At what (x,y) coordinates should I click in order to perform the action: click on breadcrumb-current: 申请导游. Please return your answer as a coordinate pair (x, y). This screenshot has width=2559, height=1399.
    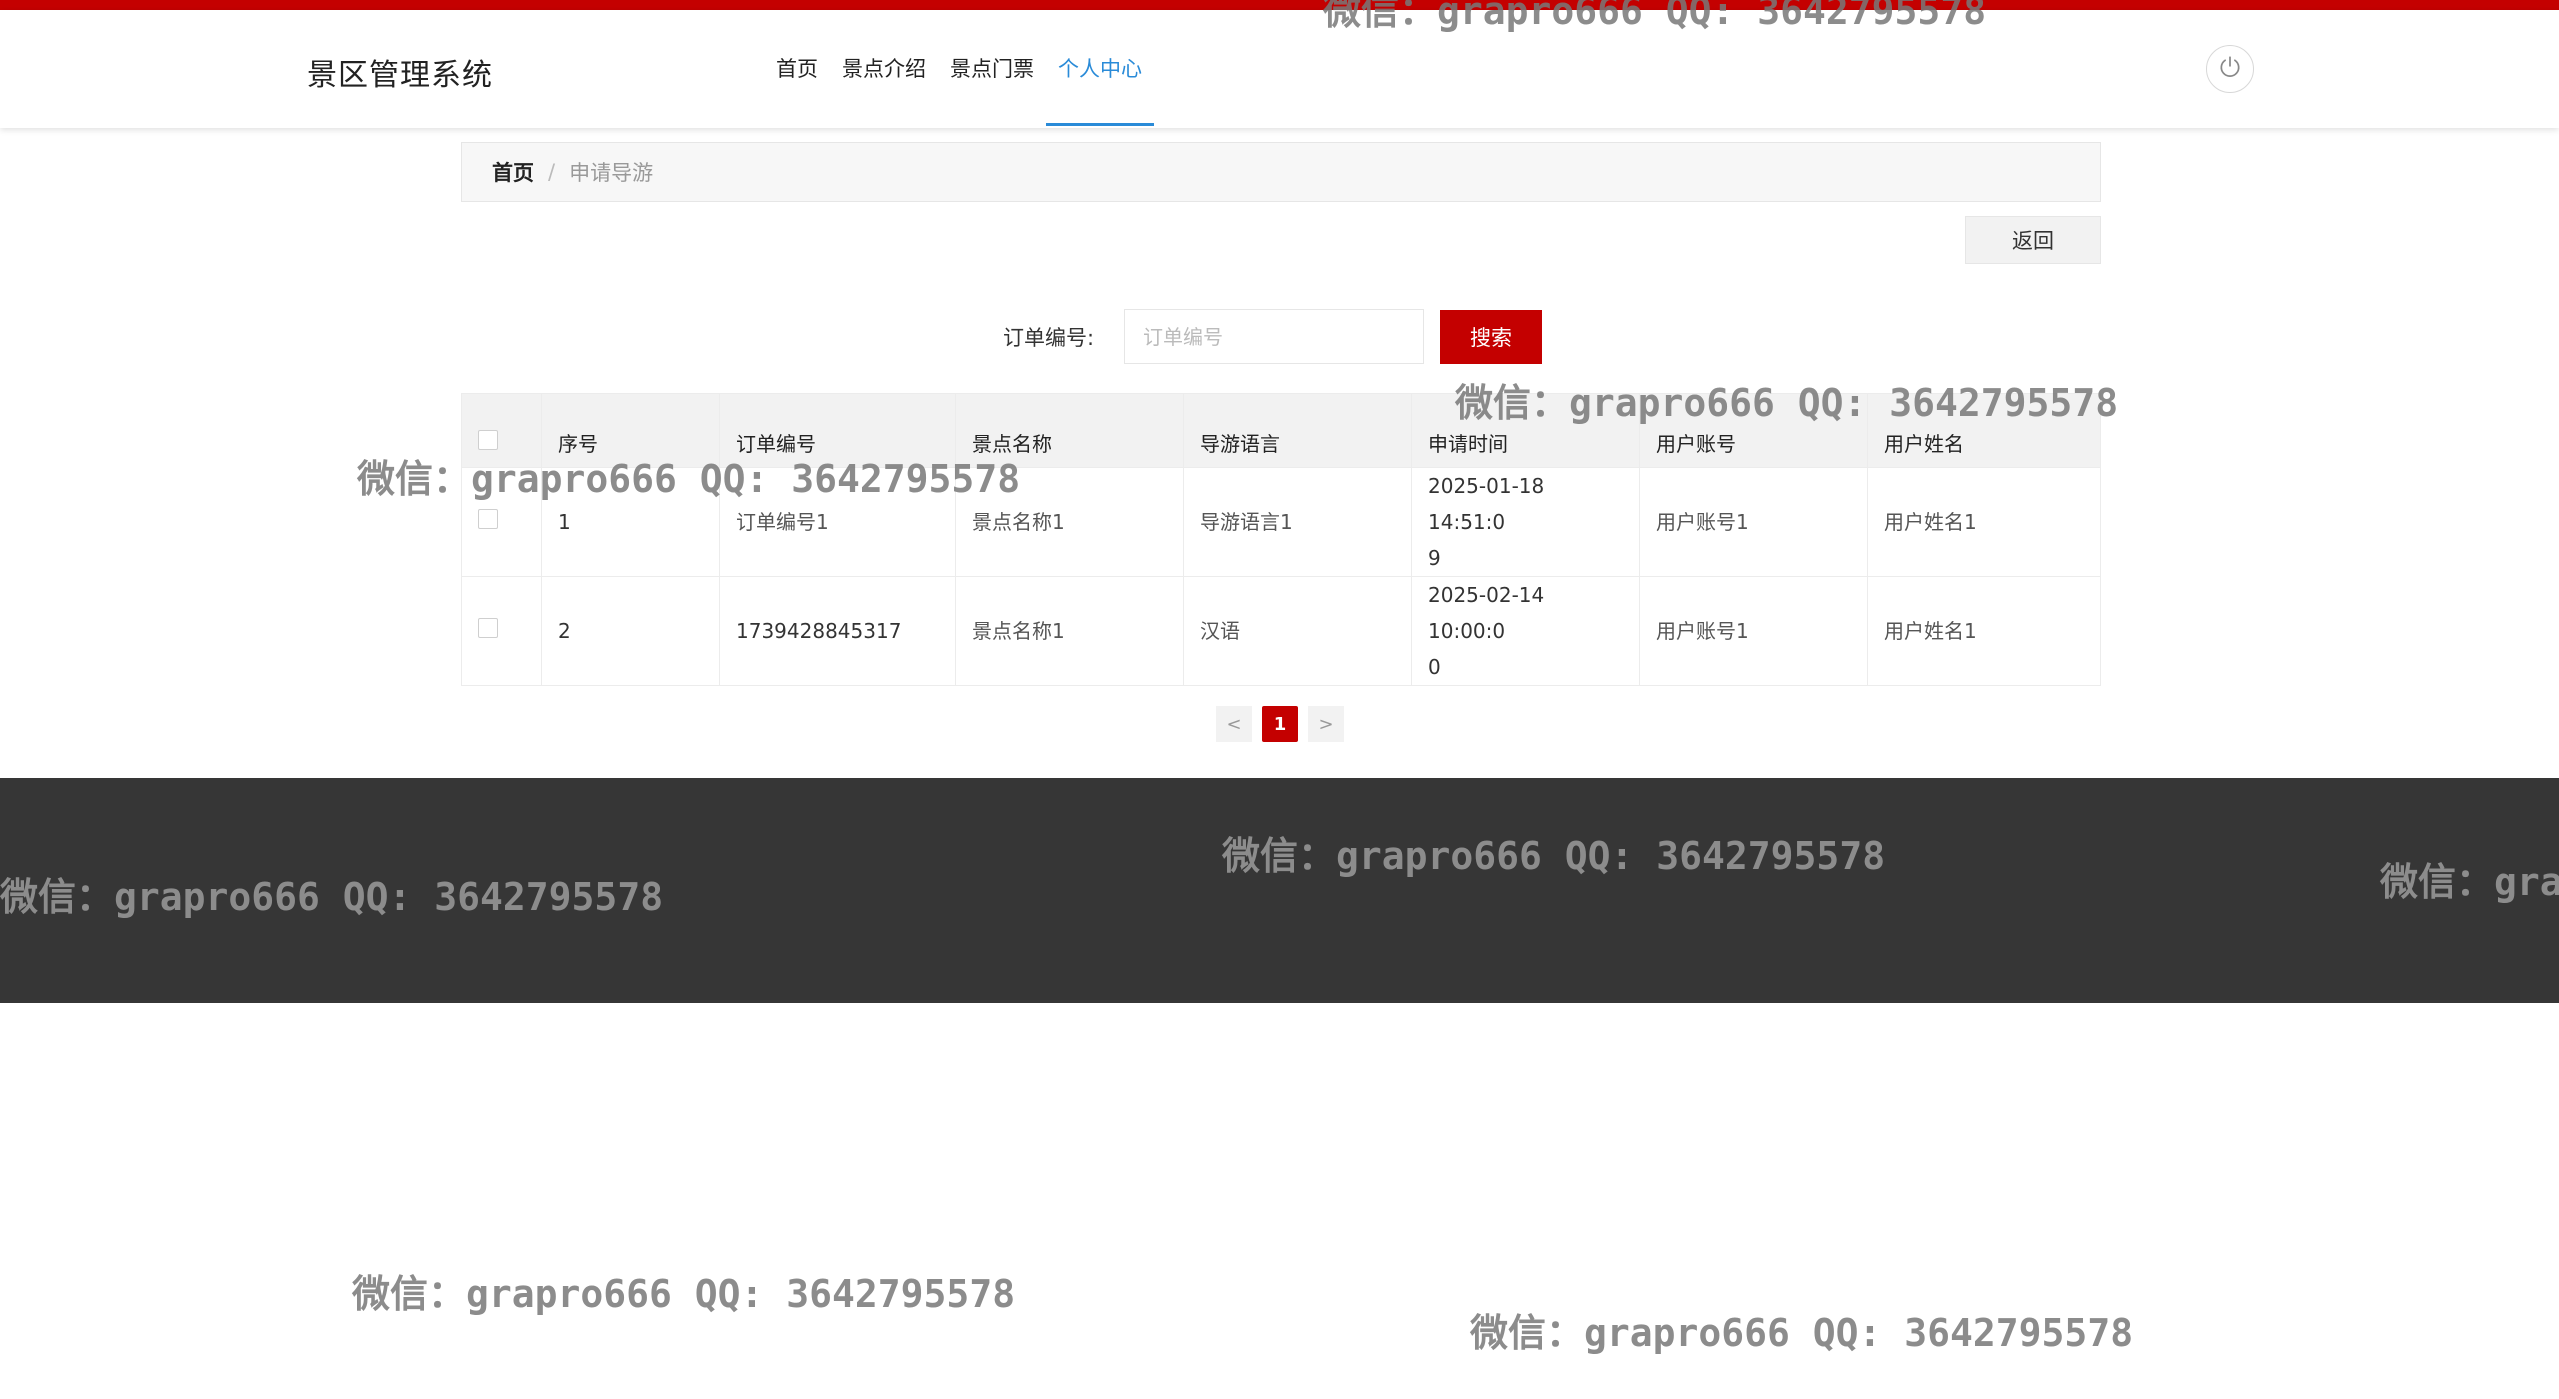
    Looking at the image, I should click on (611, 173).